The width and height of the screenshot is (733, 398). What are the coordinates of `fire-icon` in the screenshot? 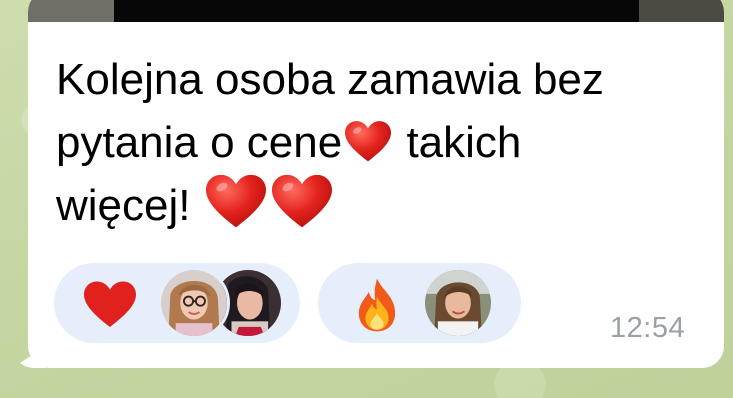 It's located at (377, 305).